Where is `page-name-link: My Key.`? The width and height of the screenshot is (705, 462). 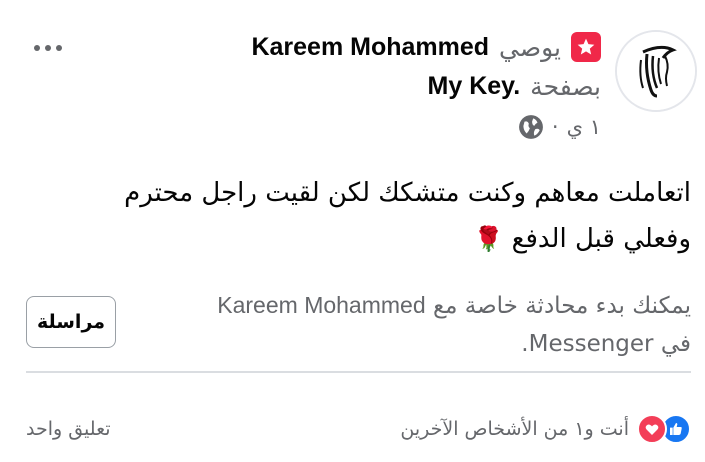 page-name-link: My Key. is located at coordinates (474, 86).